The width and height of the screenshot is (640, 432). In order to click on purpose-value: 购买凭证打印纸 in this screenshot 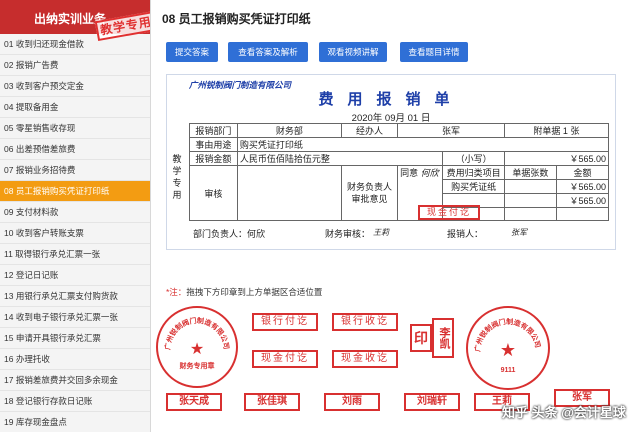, I will do `click(423, 144)`.